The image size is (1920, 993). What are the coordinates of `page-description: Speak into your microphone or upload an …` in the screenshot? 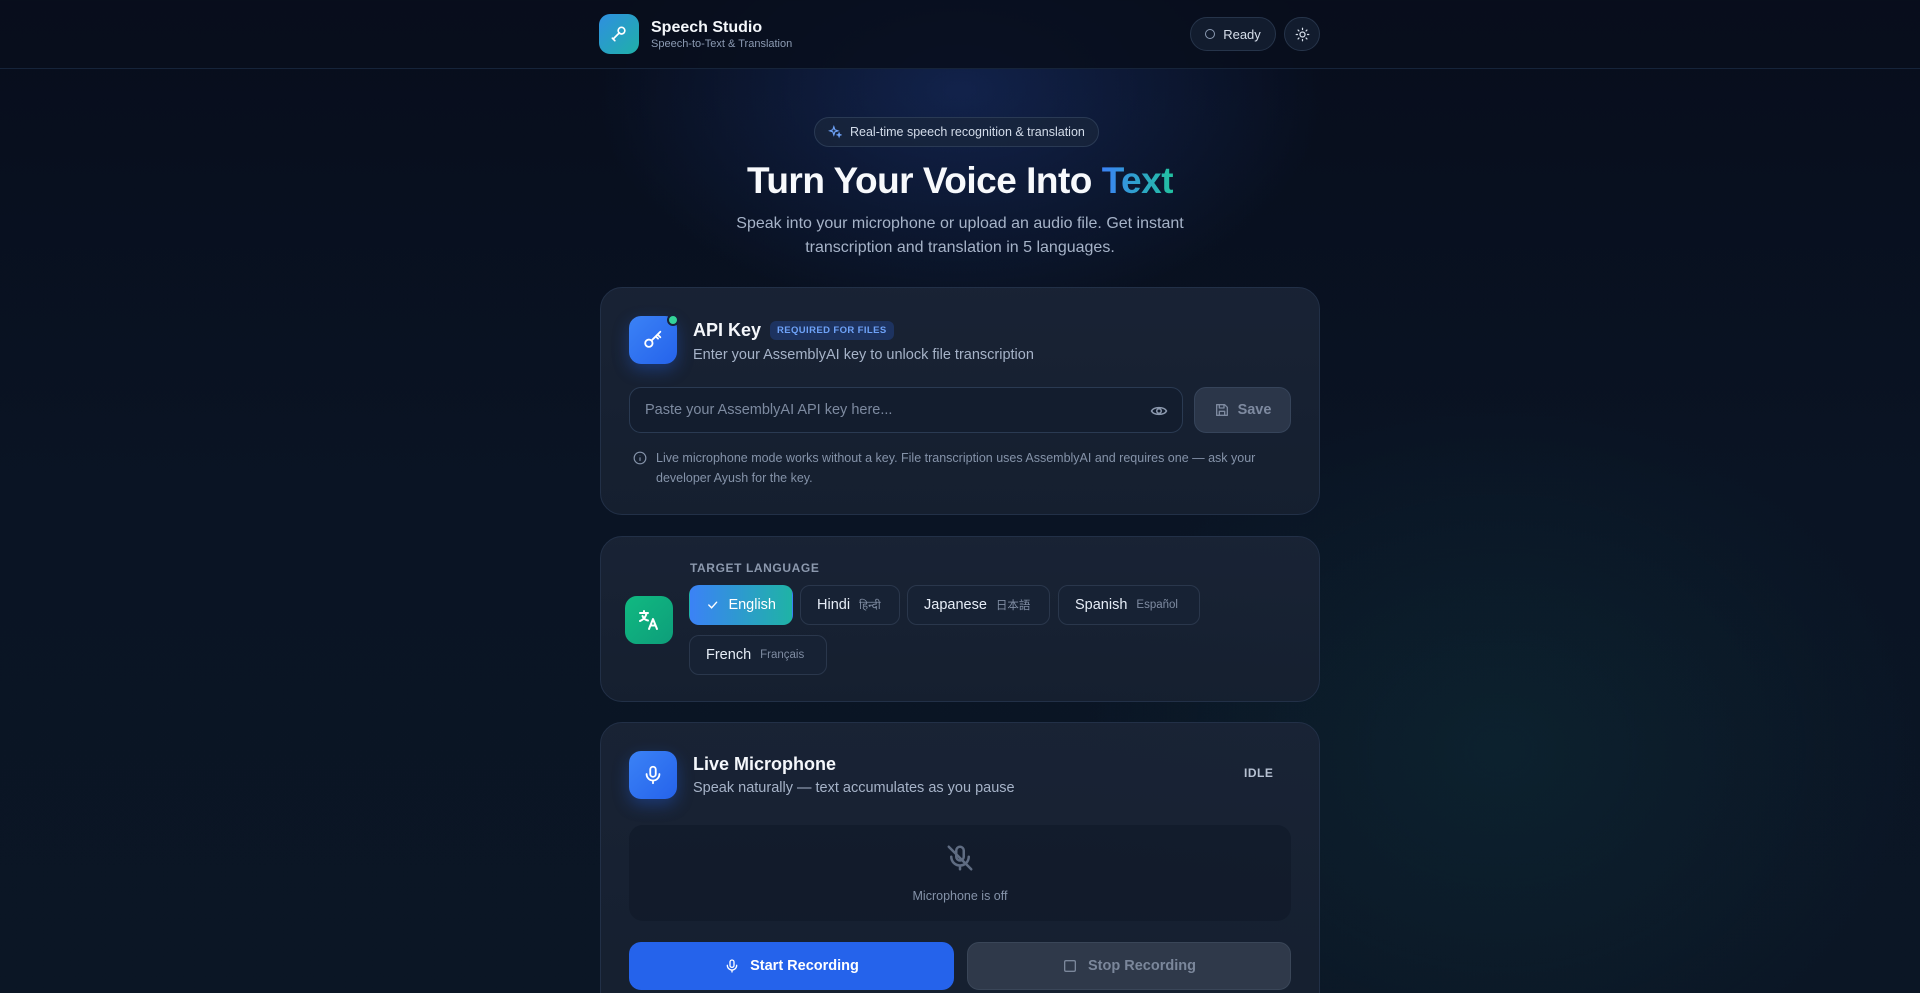 It's located at (960, 235).